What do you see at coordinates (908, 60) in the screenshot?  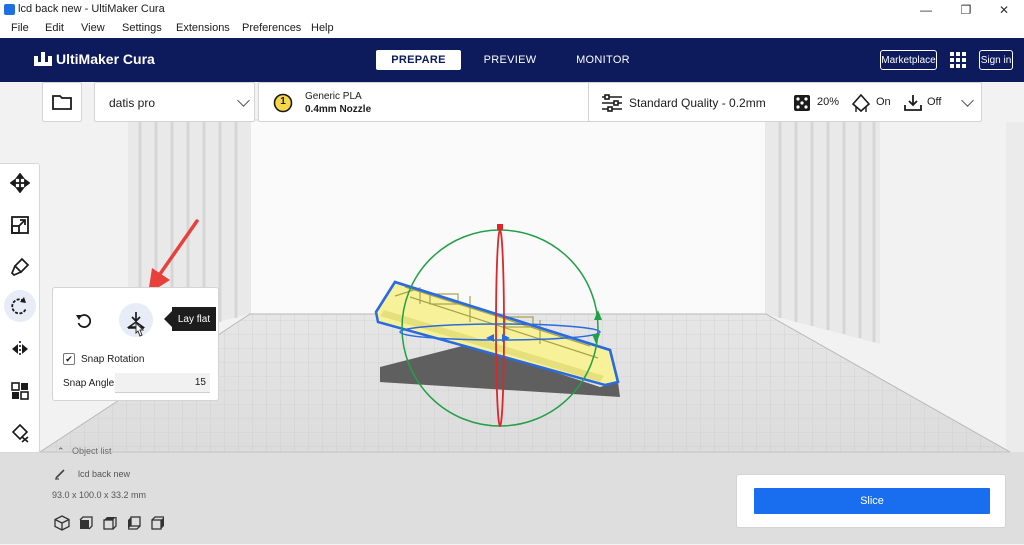 I see `marketplace-button: Marketplace` at bounding box center [908, 60].